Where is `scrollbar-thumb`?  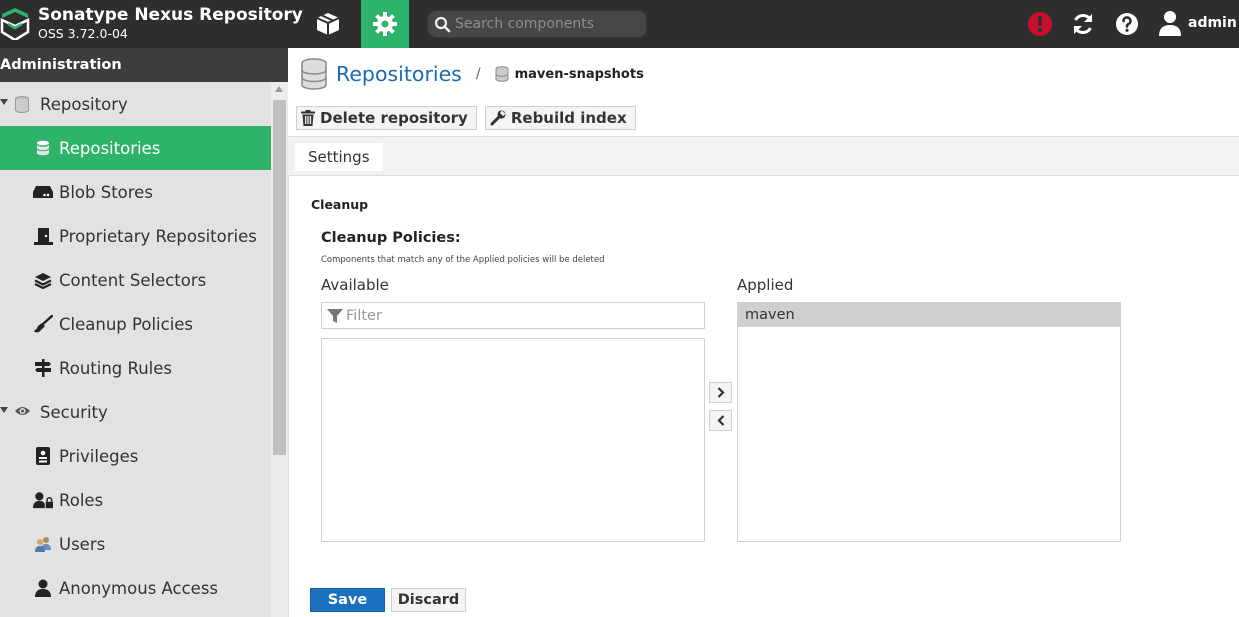
scrollbar-thumb is located at coordinates (279, 277).